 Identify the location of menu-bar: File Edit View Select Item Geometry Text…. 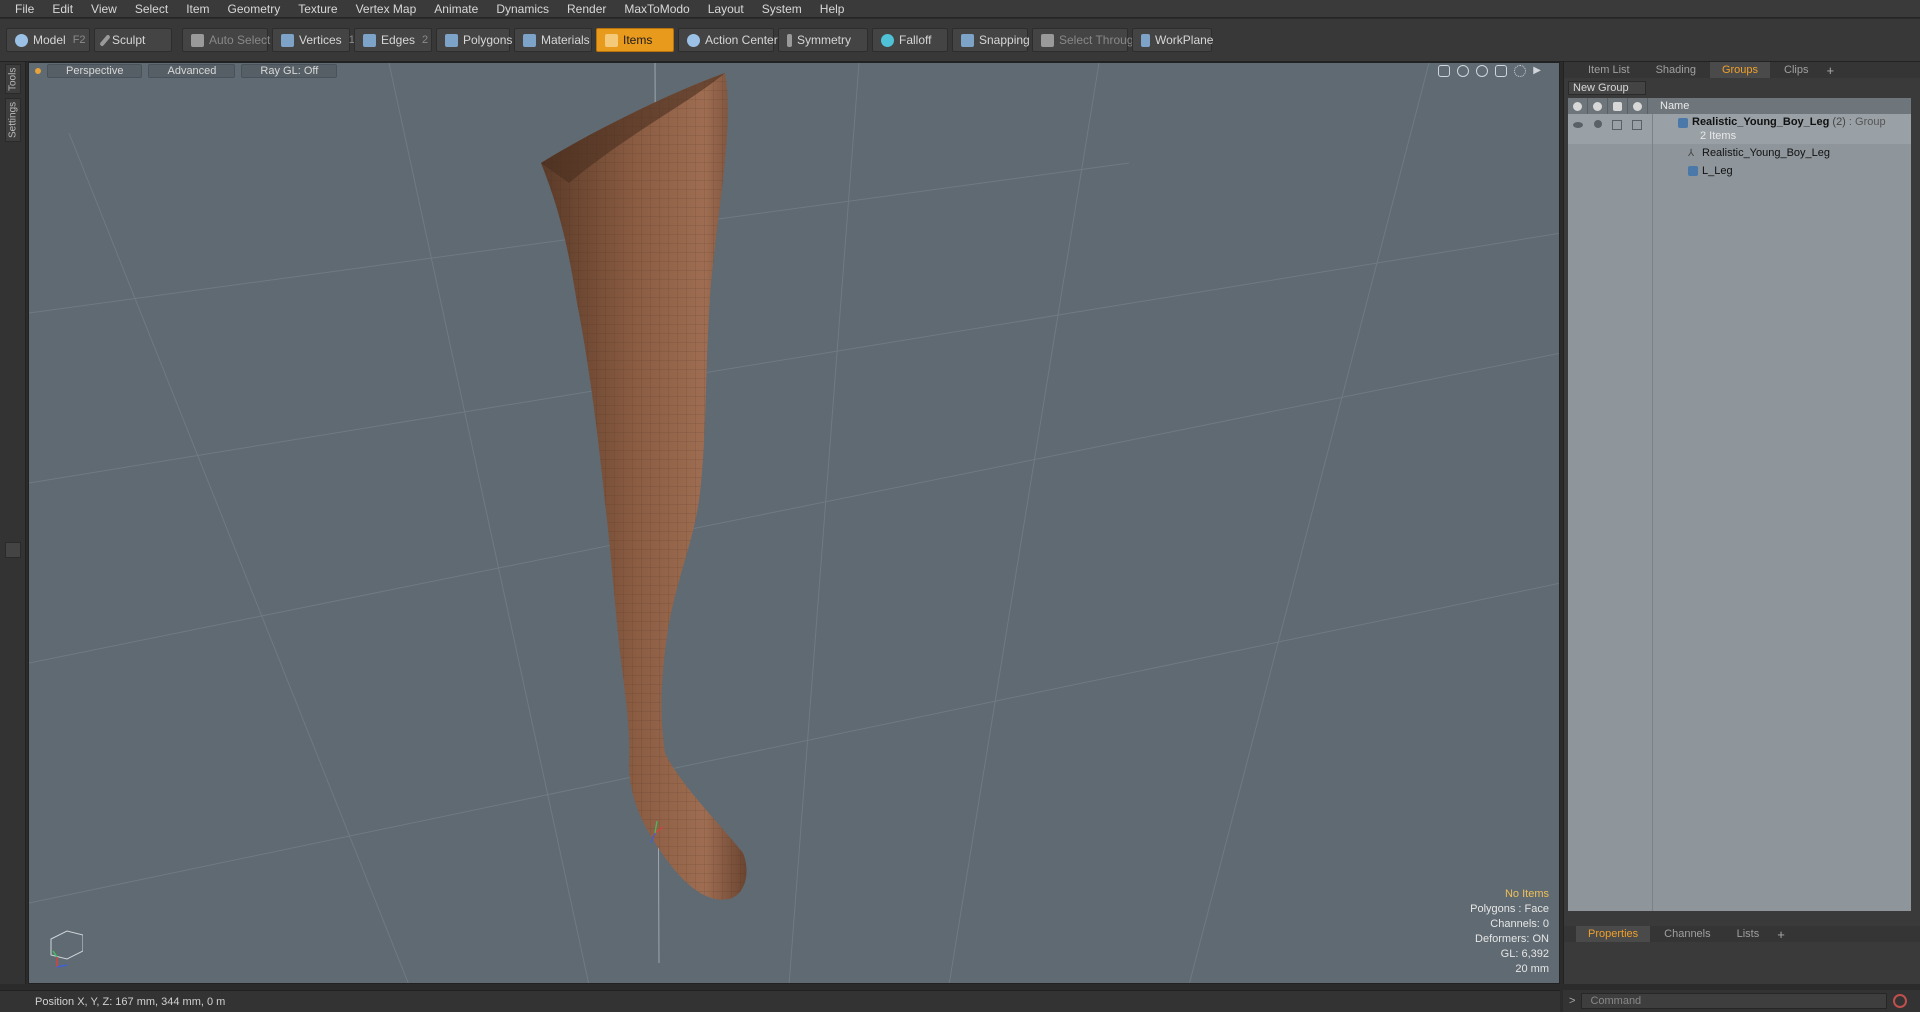
(960, 9).